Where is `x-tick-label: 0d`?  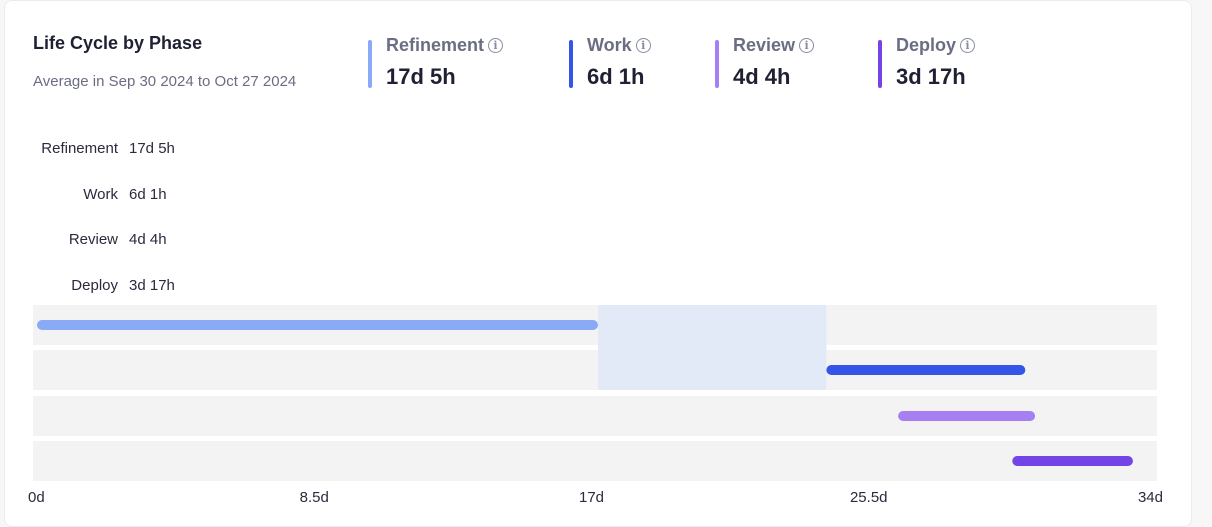
x-tick-label: 0d is located at coordinates (36, 497).